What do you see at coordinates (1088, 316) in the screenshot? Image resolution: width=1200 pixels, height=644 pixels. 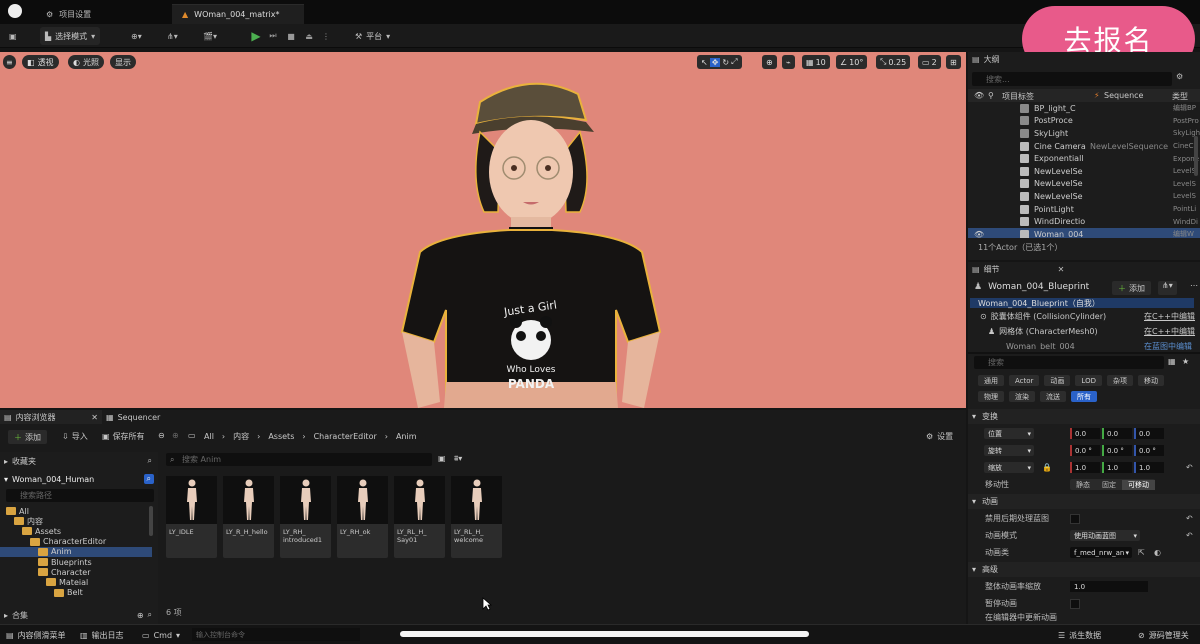 I see `component-capsule: ⊙ 胶囊体组件 (CollisionCylinder) 在C++中编辑` at bounding box center [1088, 316].